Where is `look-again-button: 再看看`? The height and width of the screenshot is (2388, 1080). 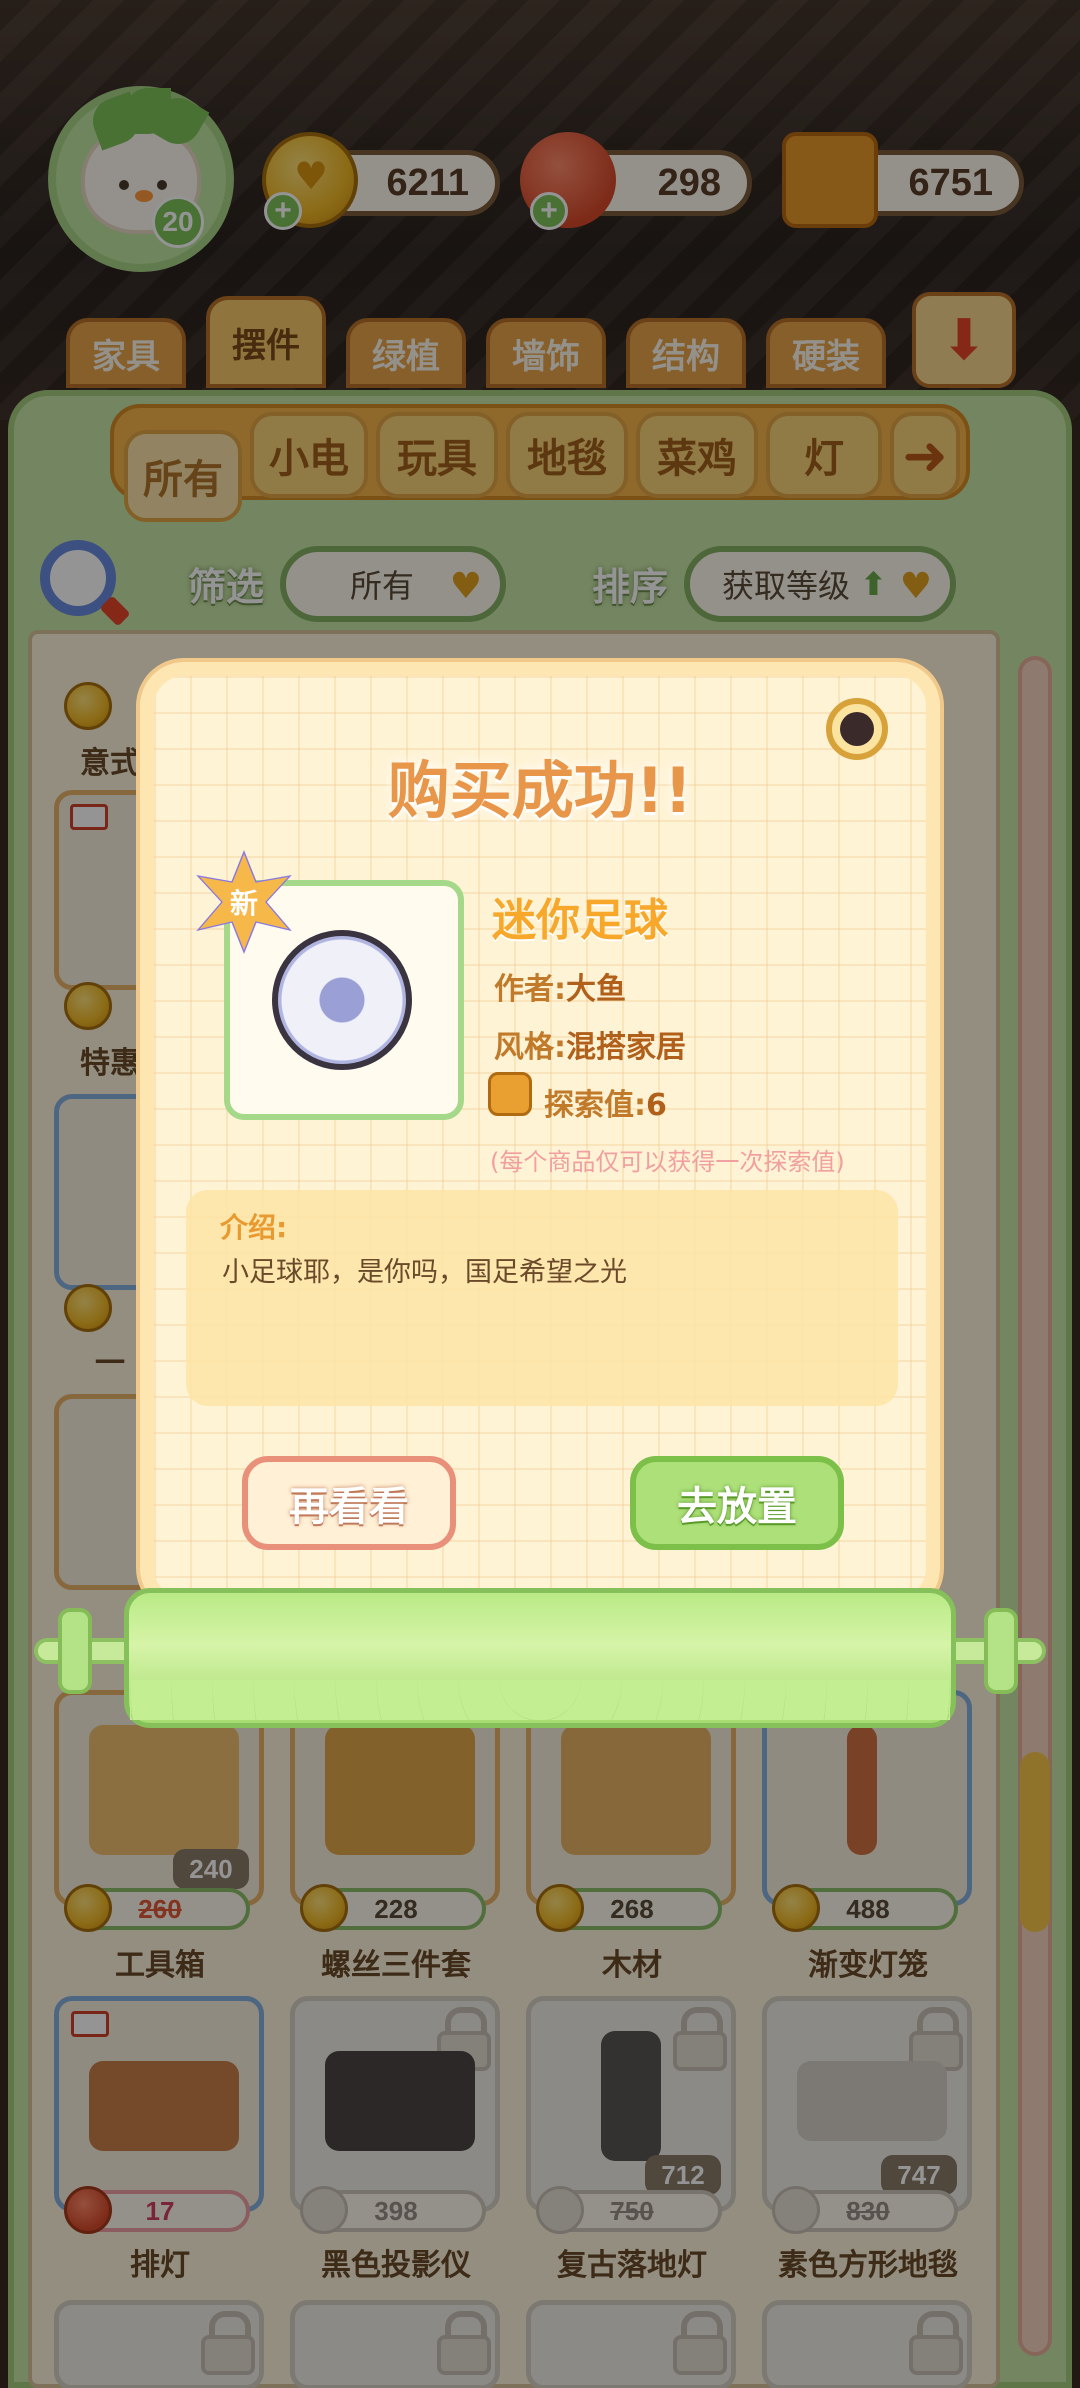 look-again-button: 再看看 is located at coordinates (349, 1503).